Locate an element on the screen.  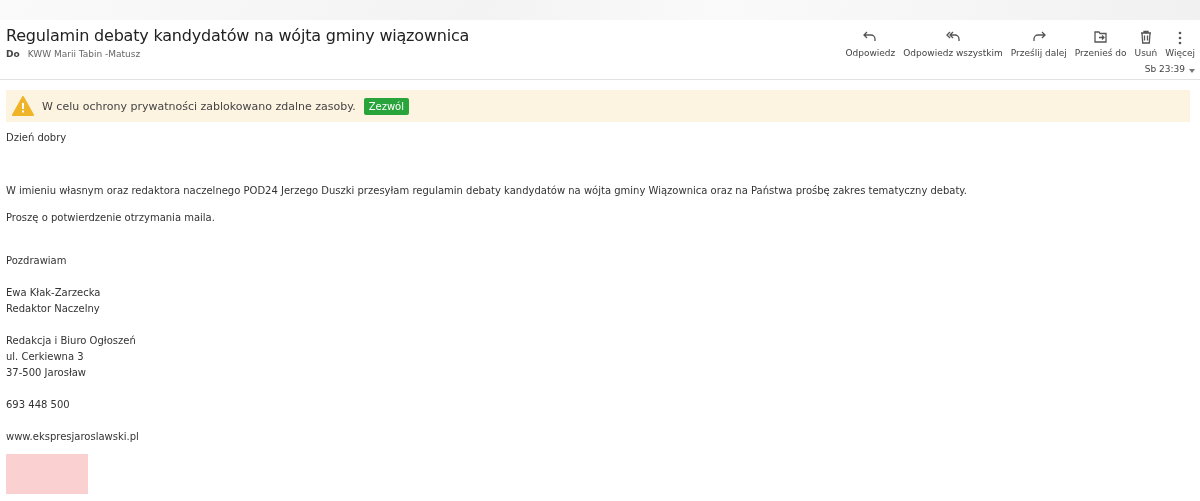
recipient-name: KWW Marii Tabin -Matusz is located at coordinates (84, 54).